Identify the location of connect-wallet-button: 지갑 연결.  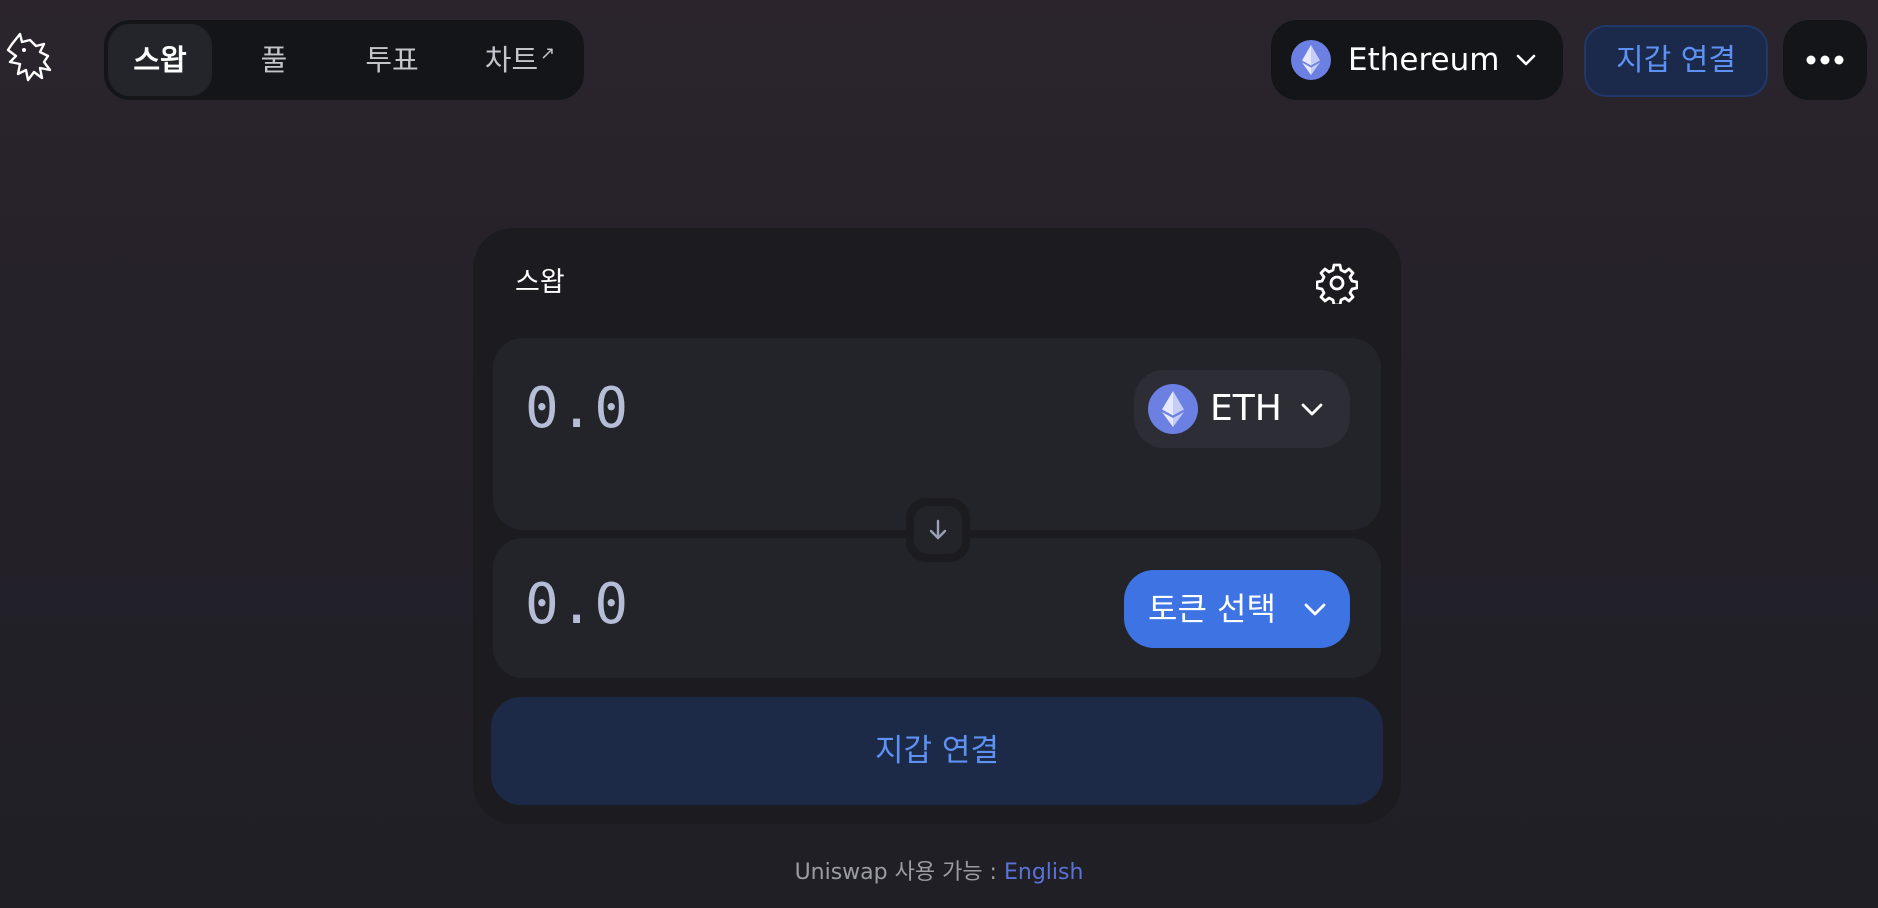
(1676, 61).